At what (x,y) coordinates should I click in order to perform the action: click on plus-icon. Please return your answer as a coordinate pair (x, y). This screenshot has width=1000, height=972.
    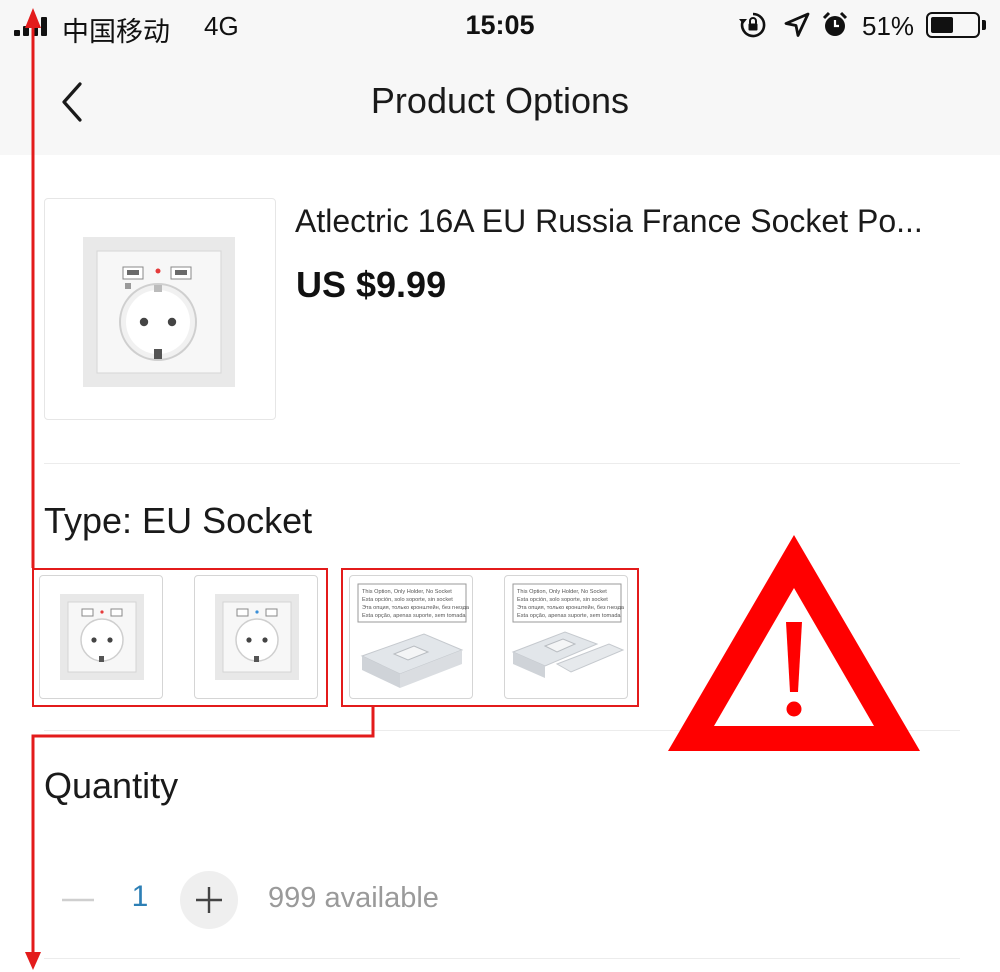
    Looking at the image, I should click on (209, 900).